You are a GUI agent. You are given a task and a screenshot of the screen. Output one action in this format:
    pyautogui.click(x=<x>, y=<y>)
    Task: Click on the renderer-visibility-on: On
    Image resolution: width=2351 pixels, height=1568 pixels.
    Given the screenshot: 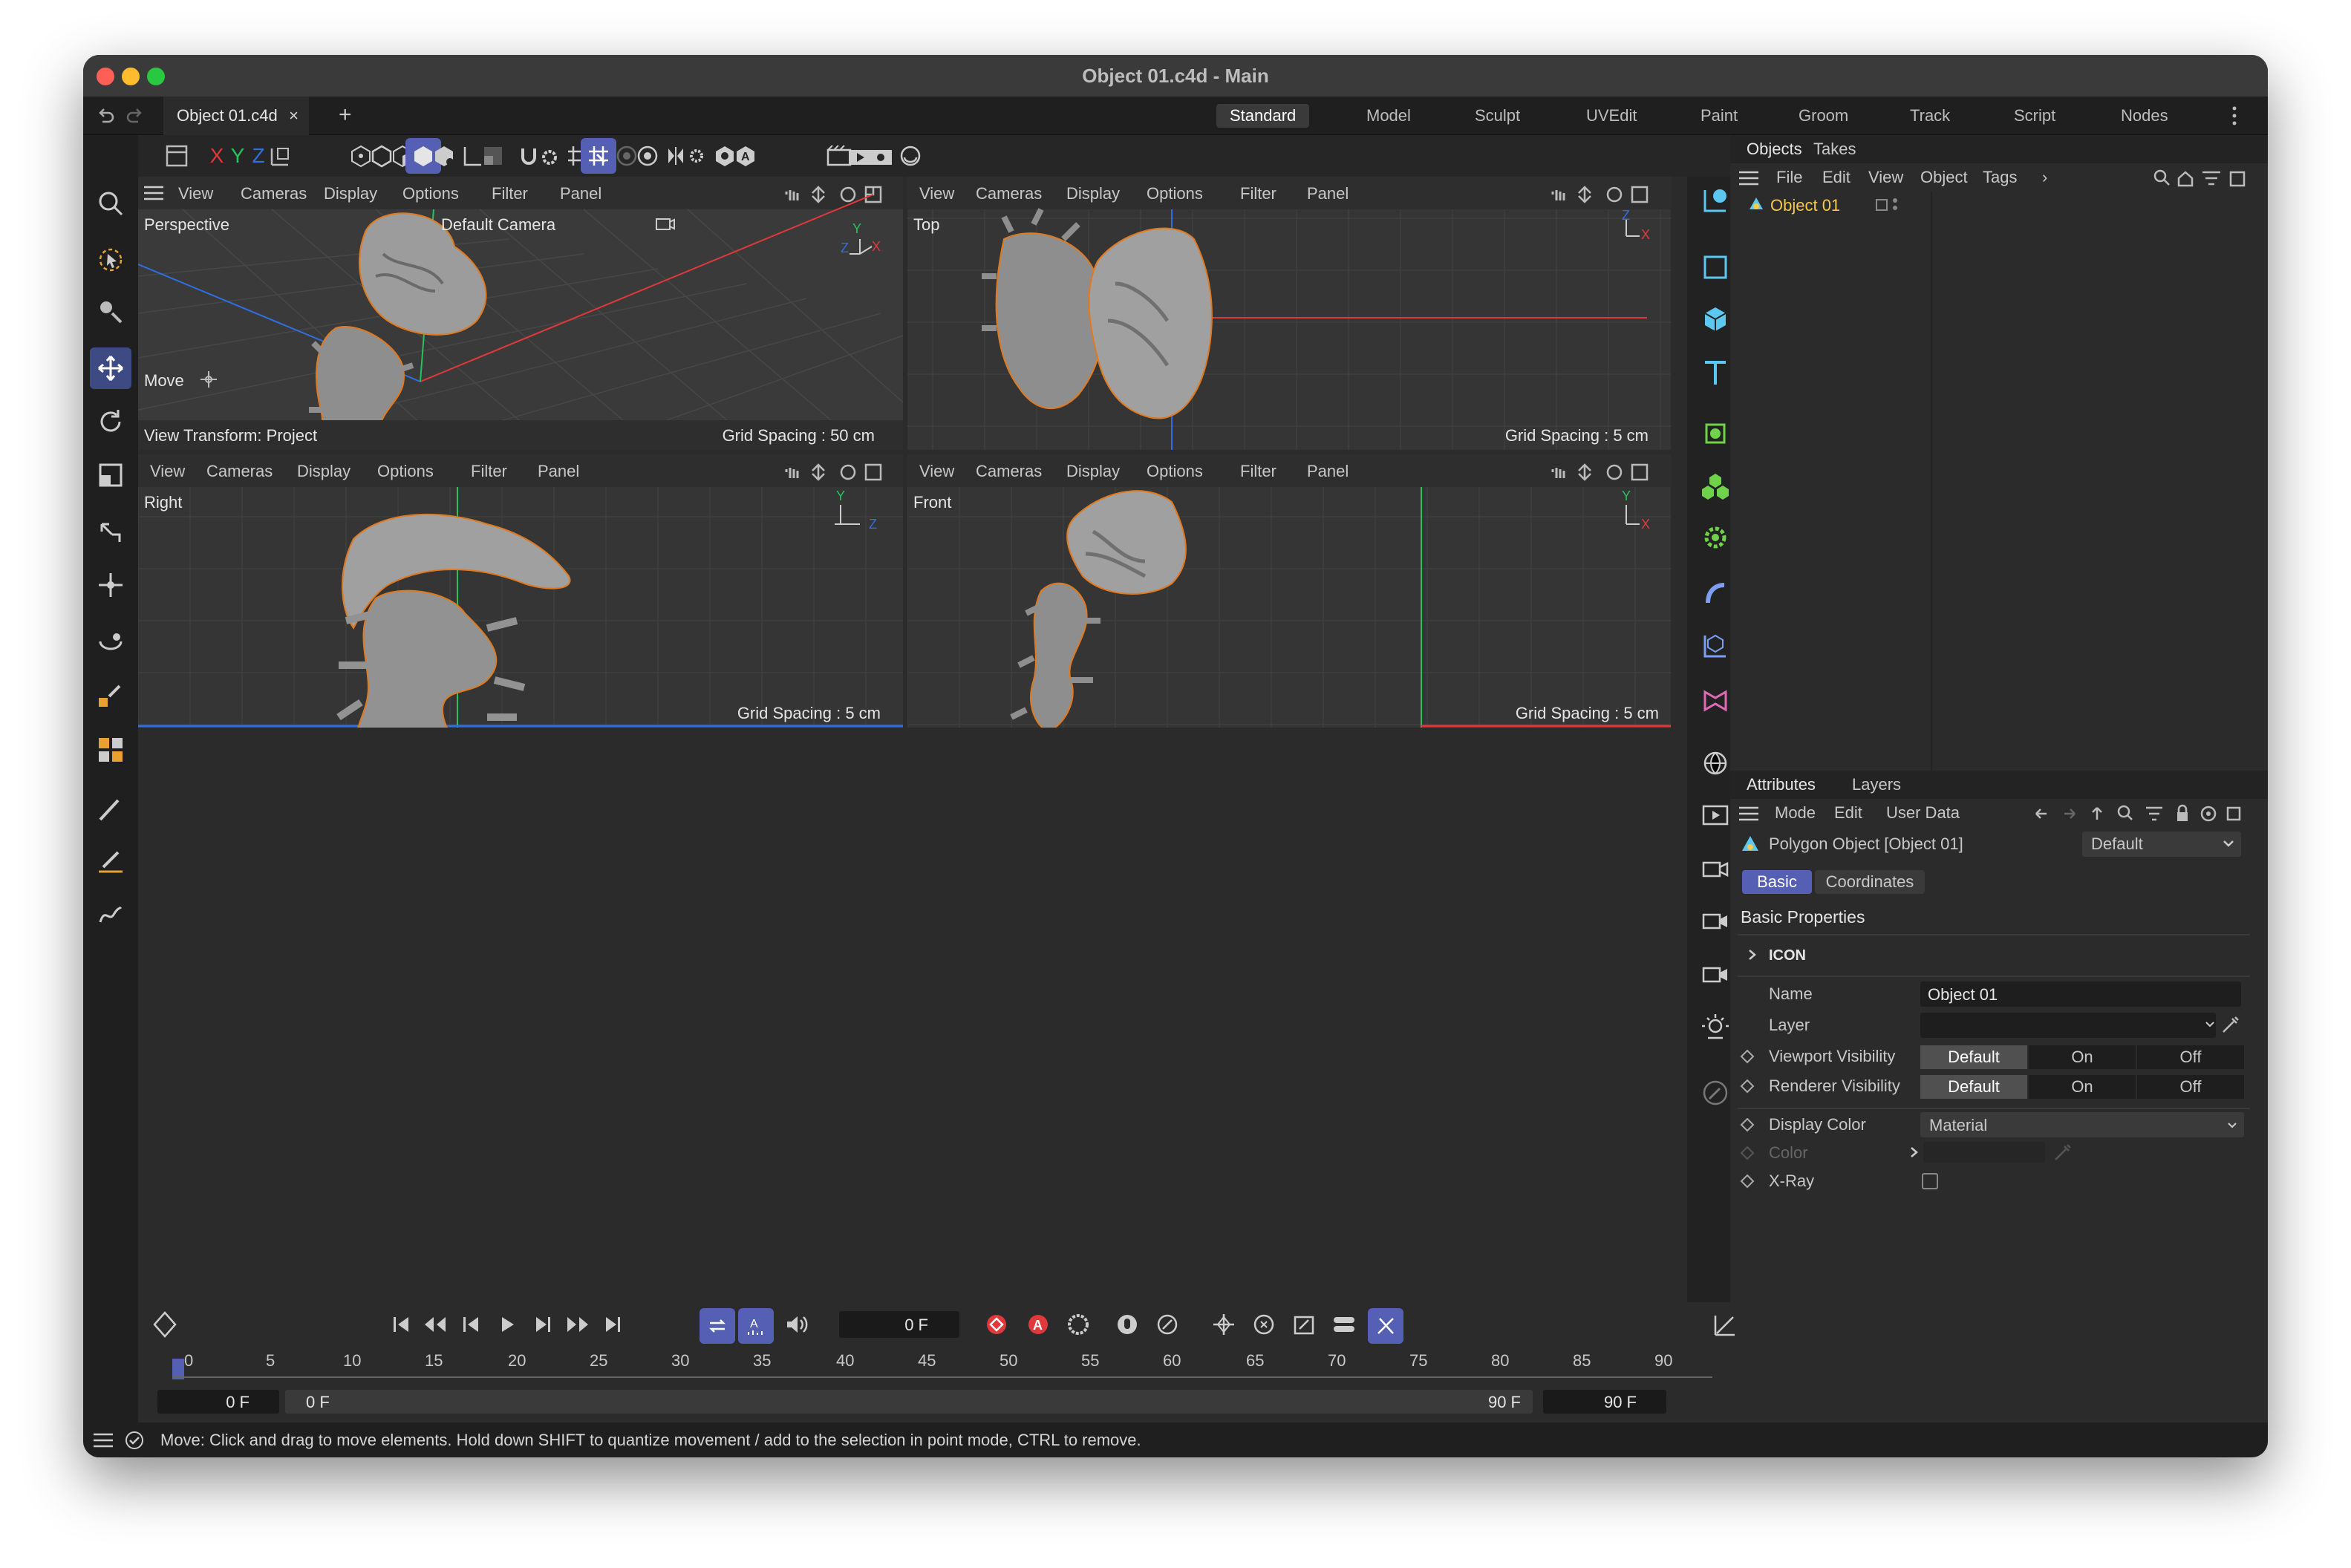 What is the action you would take?
    pyautogui.click(x=2082, y=1087)
    